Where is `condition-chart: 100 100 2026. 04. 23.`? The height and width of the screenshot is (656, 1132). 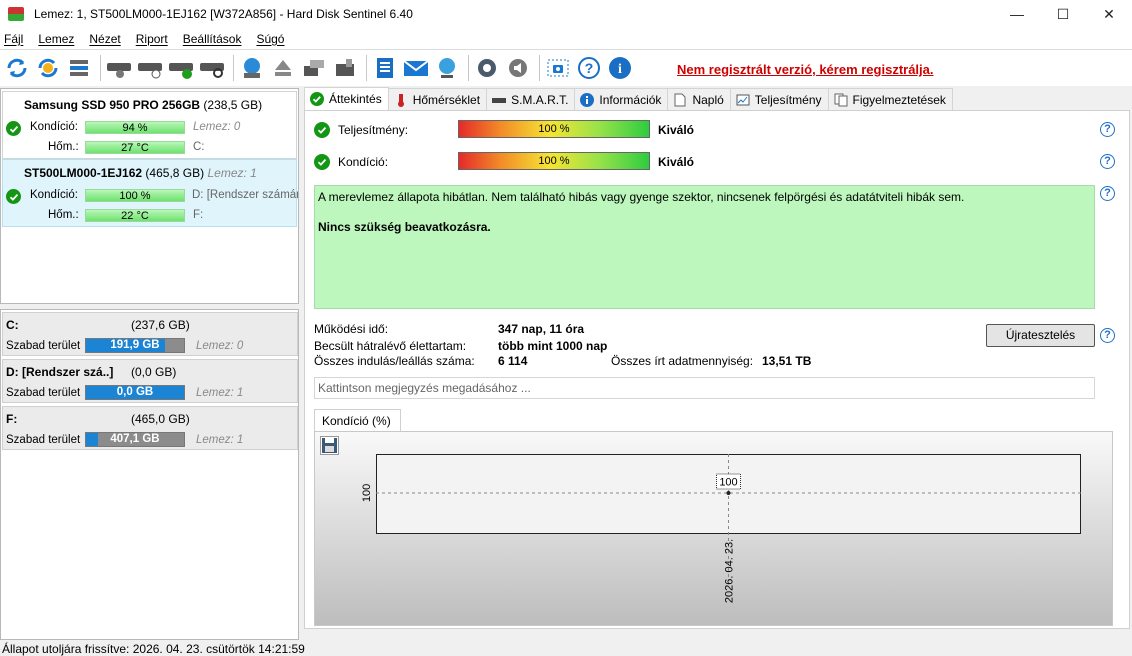 condition-chart: 100 100 2026. 04. 23. is located at coordinates (721, 528).